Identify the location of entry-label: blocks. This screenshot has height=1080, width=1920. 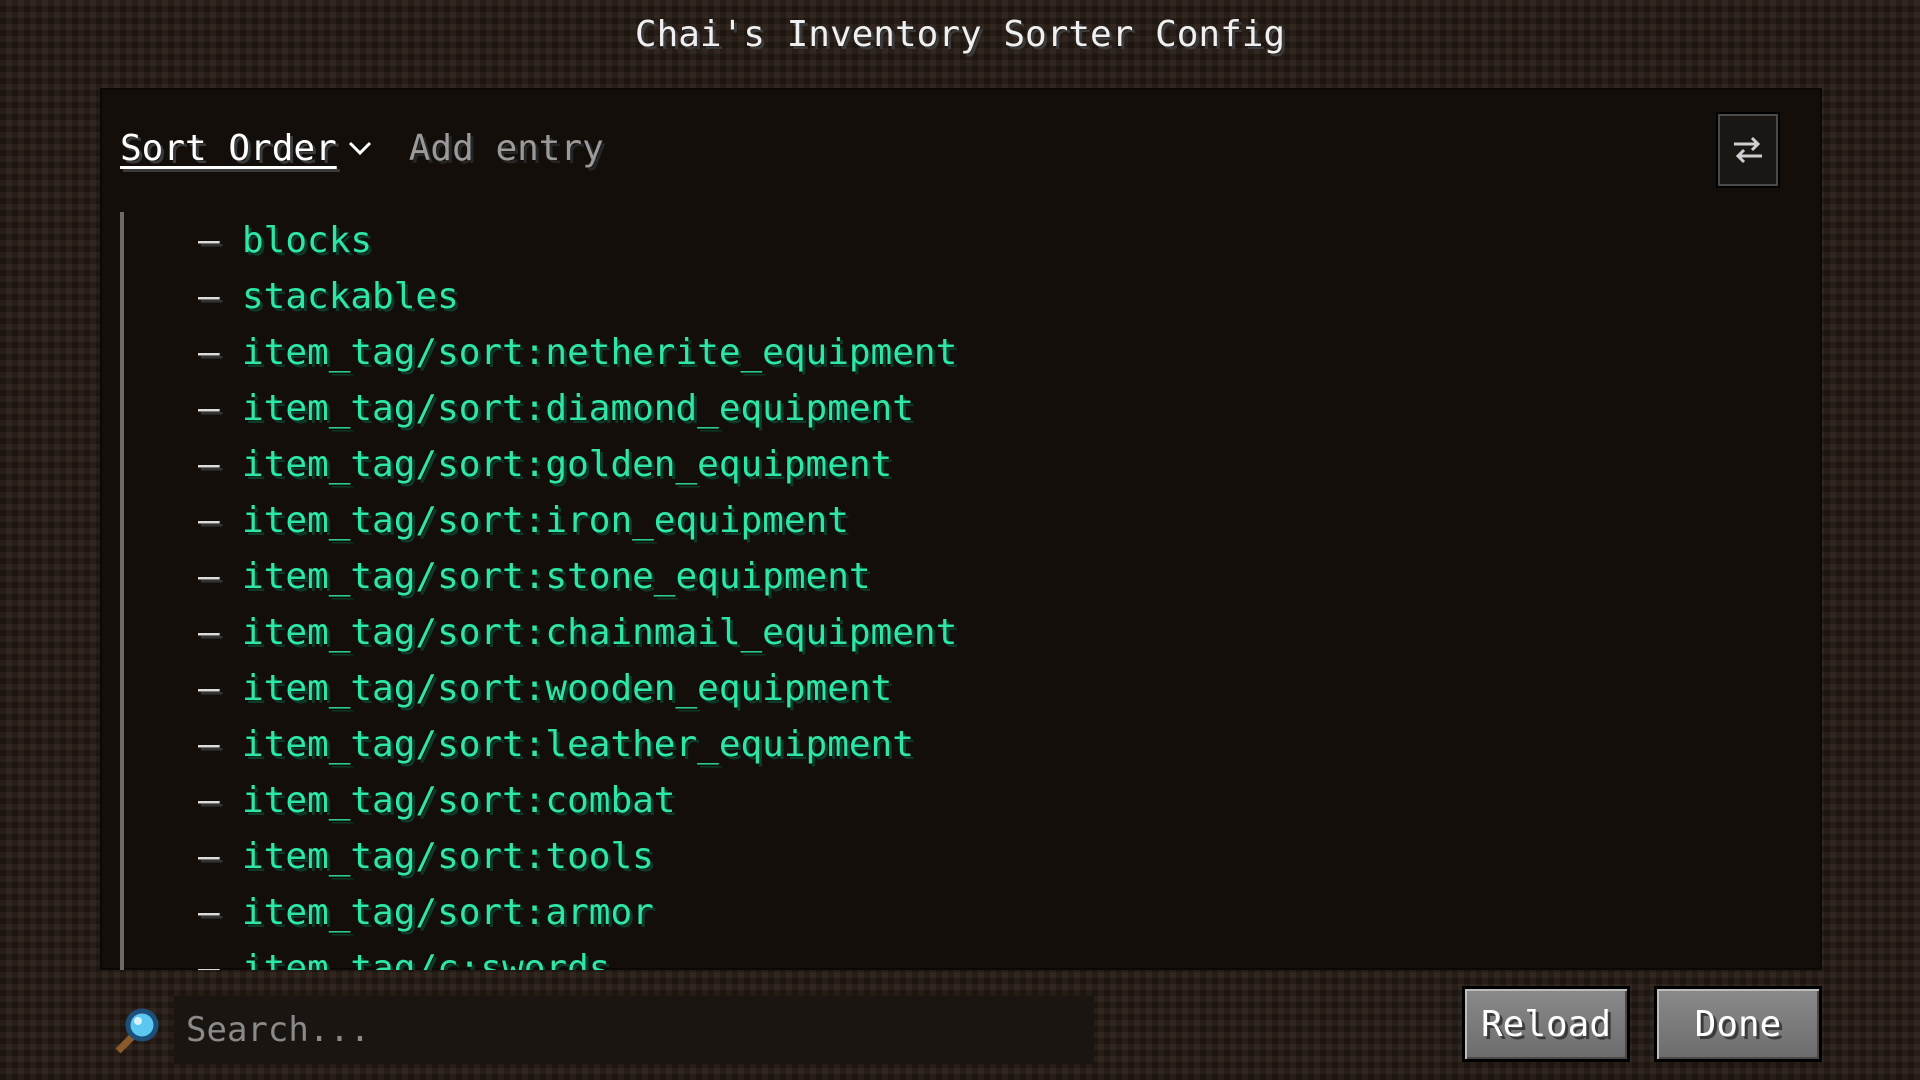
(307, 240).